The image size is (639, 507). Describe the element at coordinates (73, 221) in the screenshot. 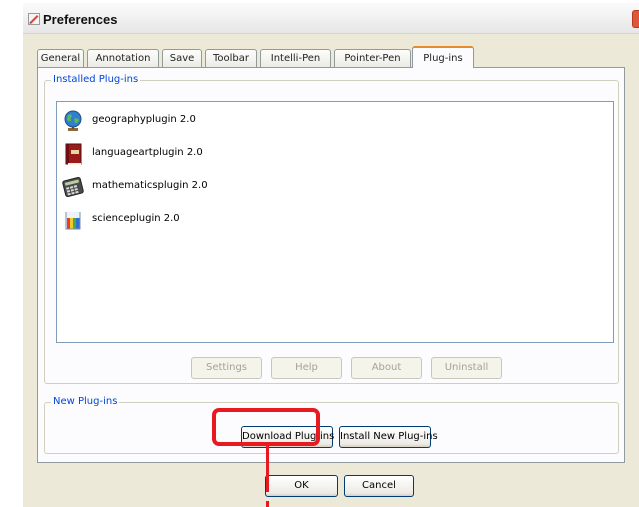

I see `beaker-icon` at that location.